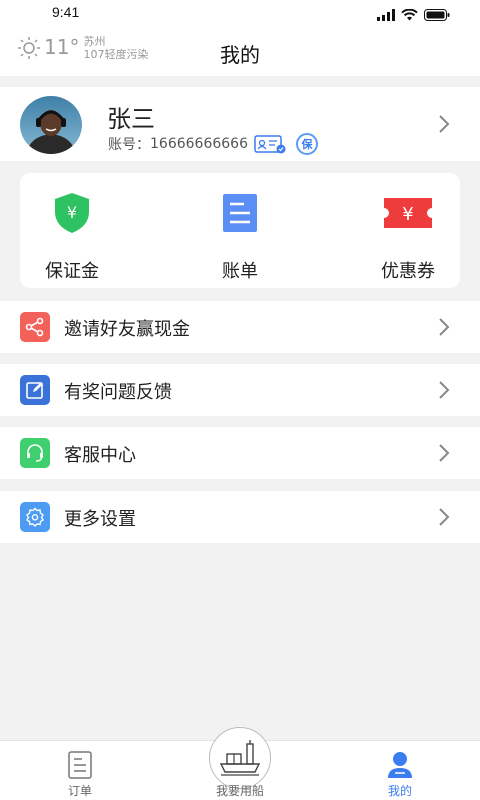  Describe the element at coordinates (199, 144) in the screenshot. I see `account-number: 16666666666` at that location.